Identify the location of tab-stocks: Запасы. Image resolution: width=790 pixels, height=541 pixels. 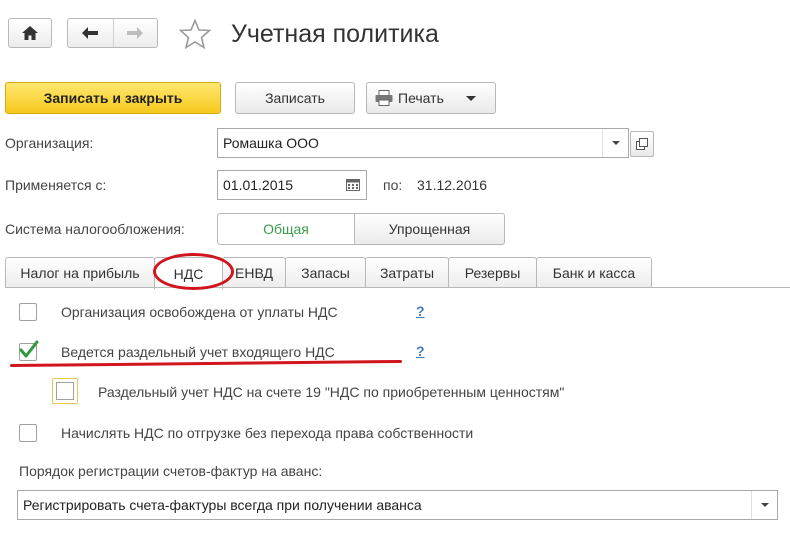
(325, 272).